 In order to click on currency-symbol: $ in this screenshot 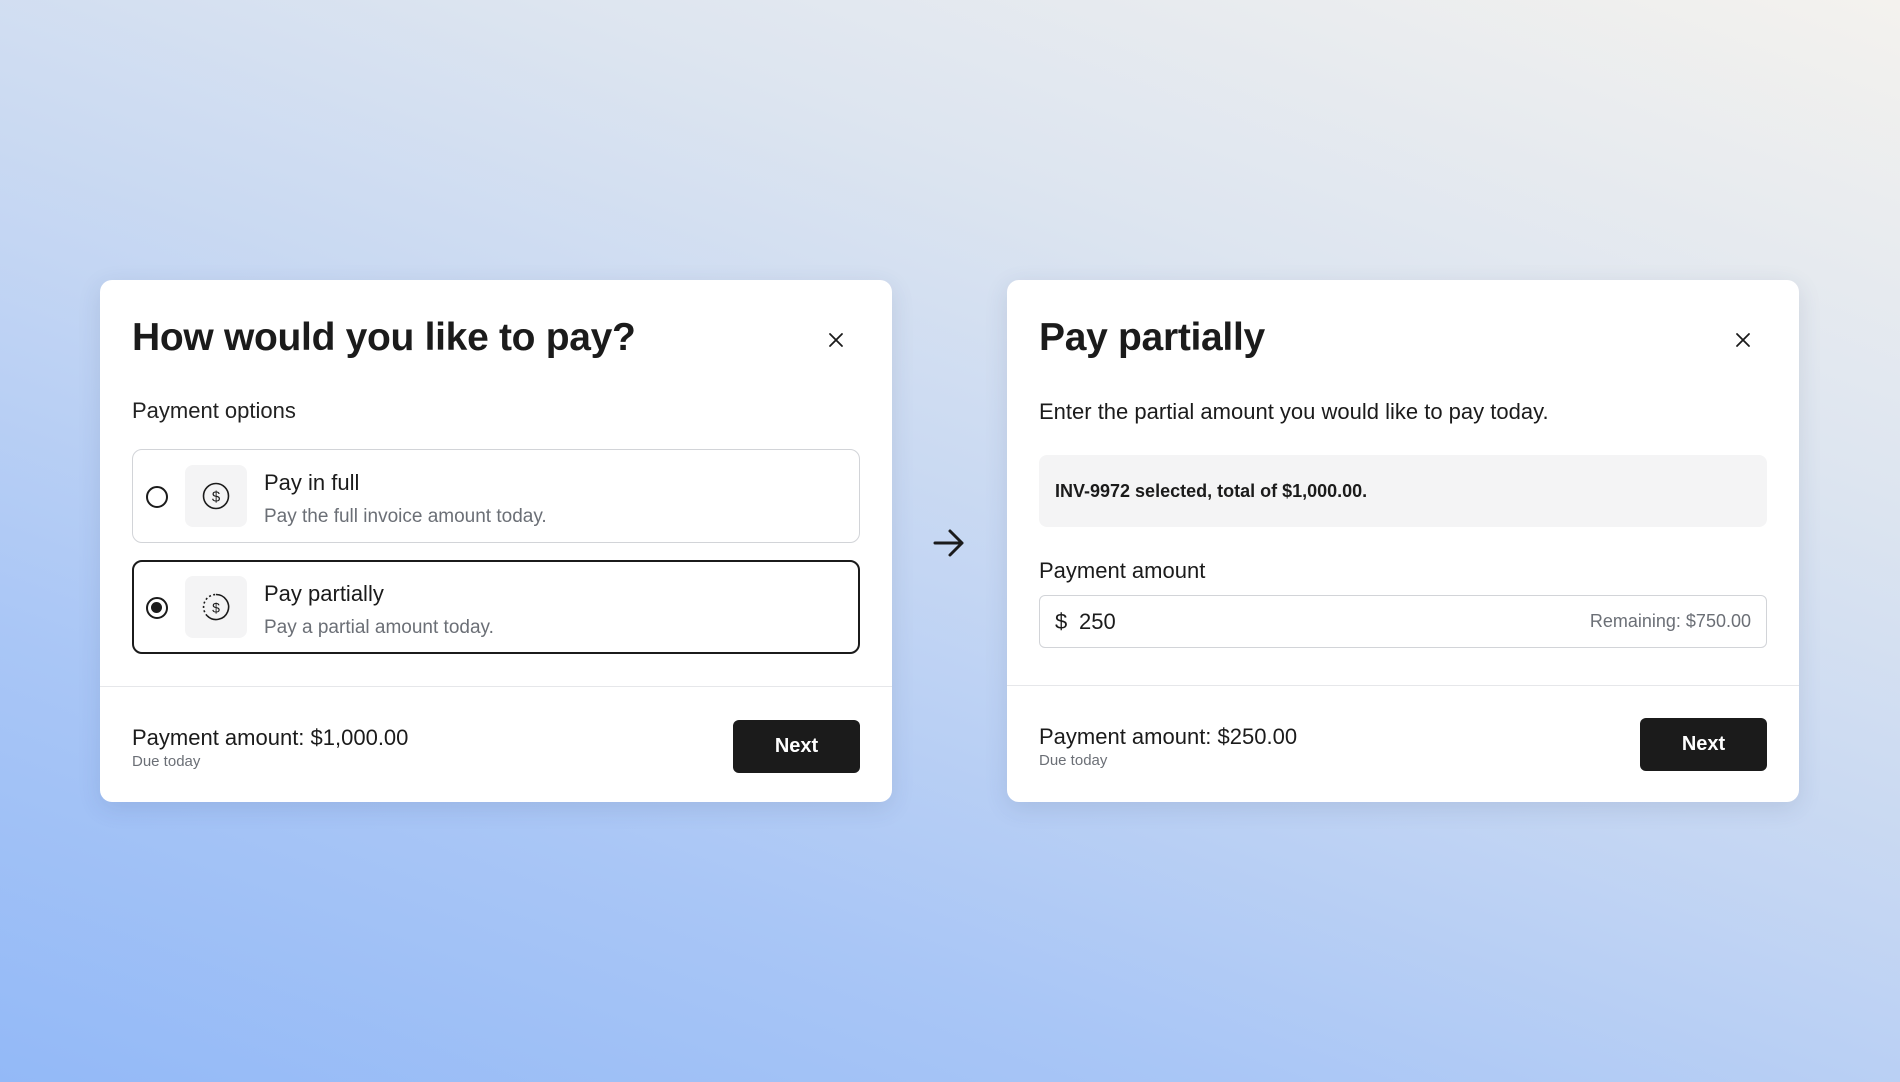, I will do `click(1061, 621)`.